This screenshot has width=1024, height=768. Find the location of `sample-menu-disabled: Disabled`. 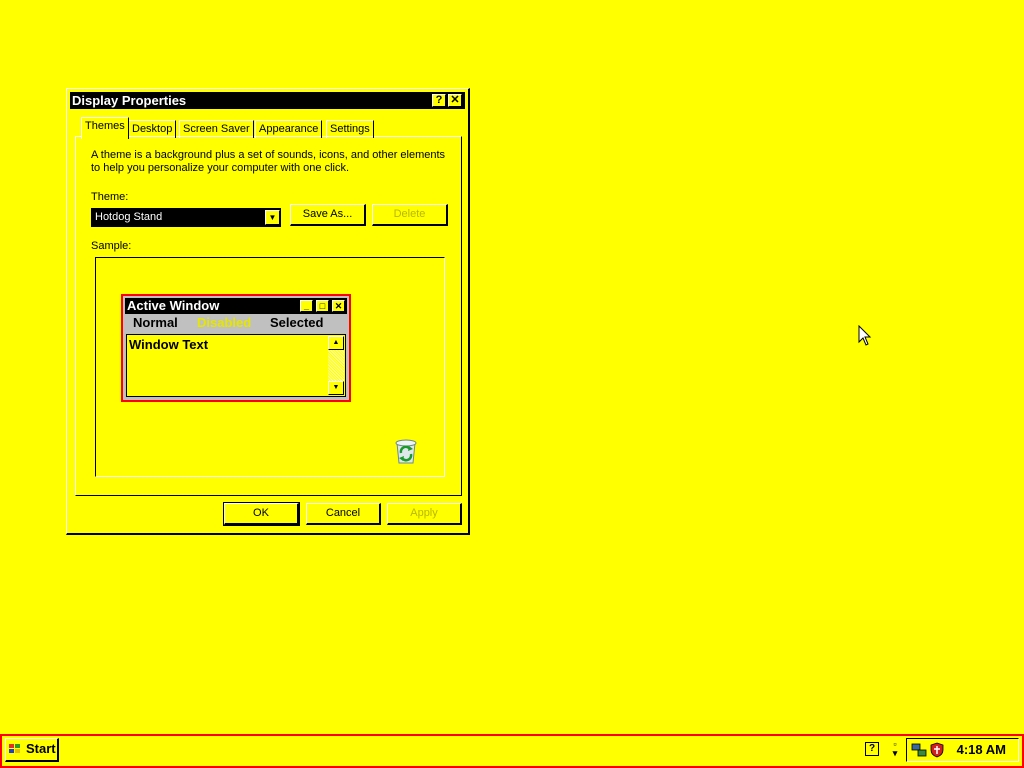

sample-menu-disabled: Disabled is located at coordinates (224, 322).